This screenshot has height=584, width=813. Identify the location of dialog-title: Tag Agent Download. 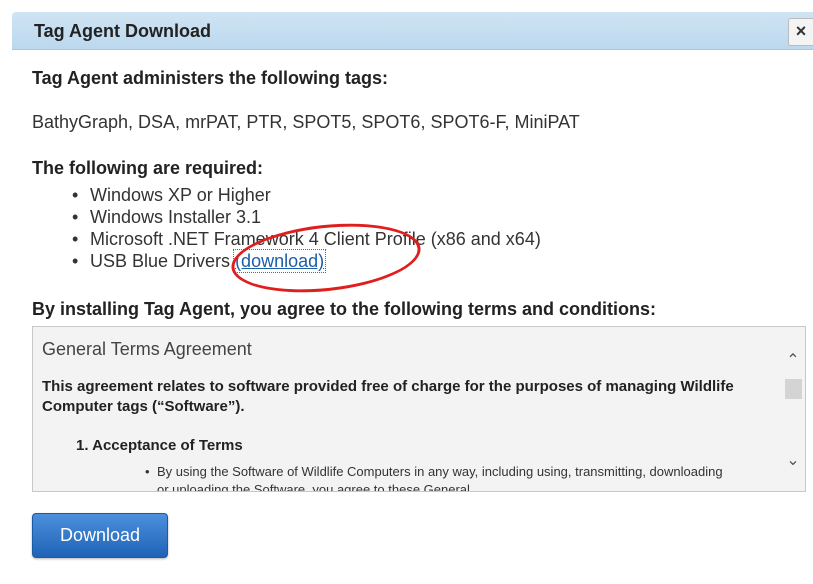
(122, 31).